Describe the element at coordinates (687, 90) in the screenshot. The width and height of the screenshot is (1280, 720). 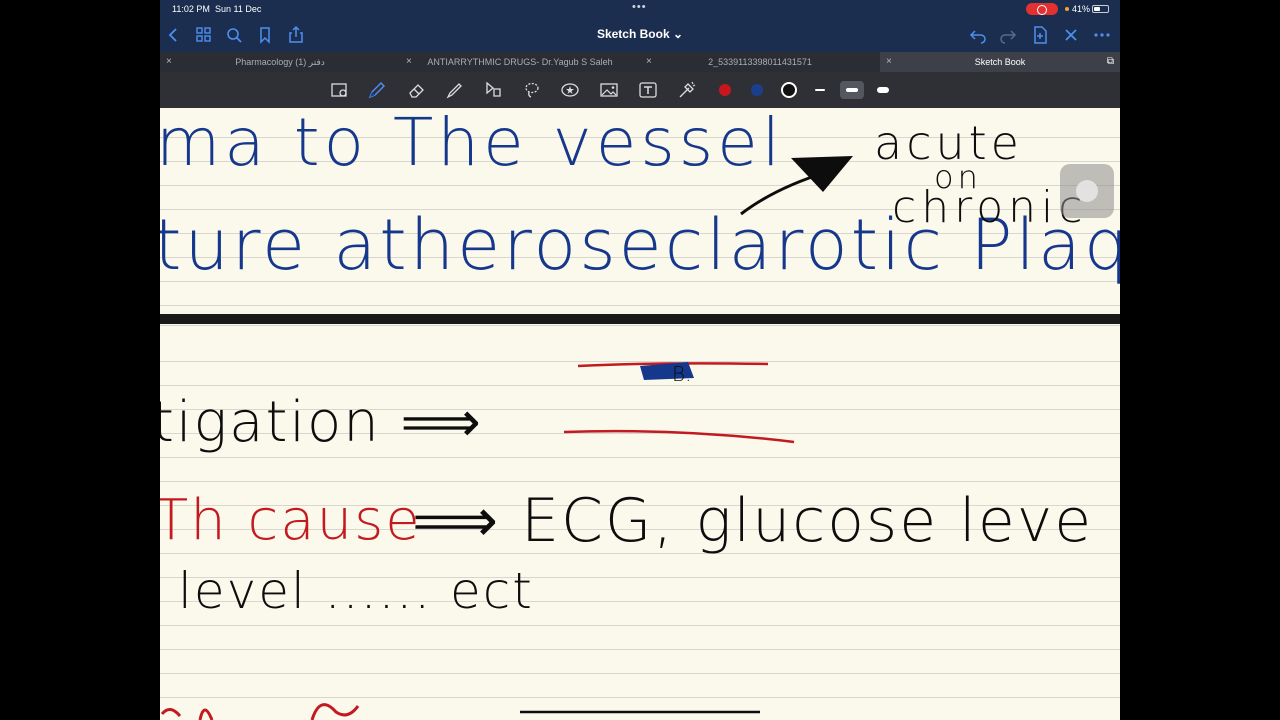
I see `laser-pointer-icon` at that location.